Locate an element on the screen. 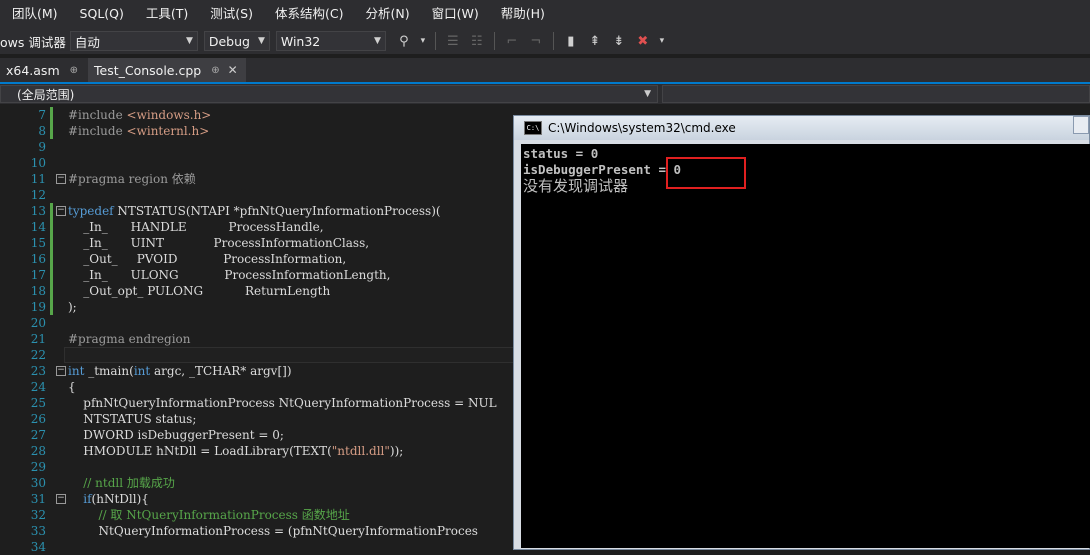  comment-icon: ⌐ is located at coordinates (512, 41).